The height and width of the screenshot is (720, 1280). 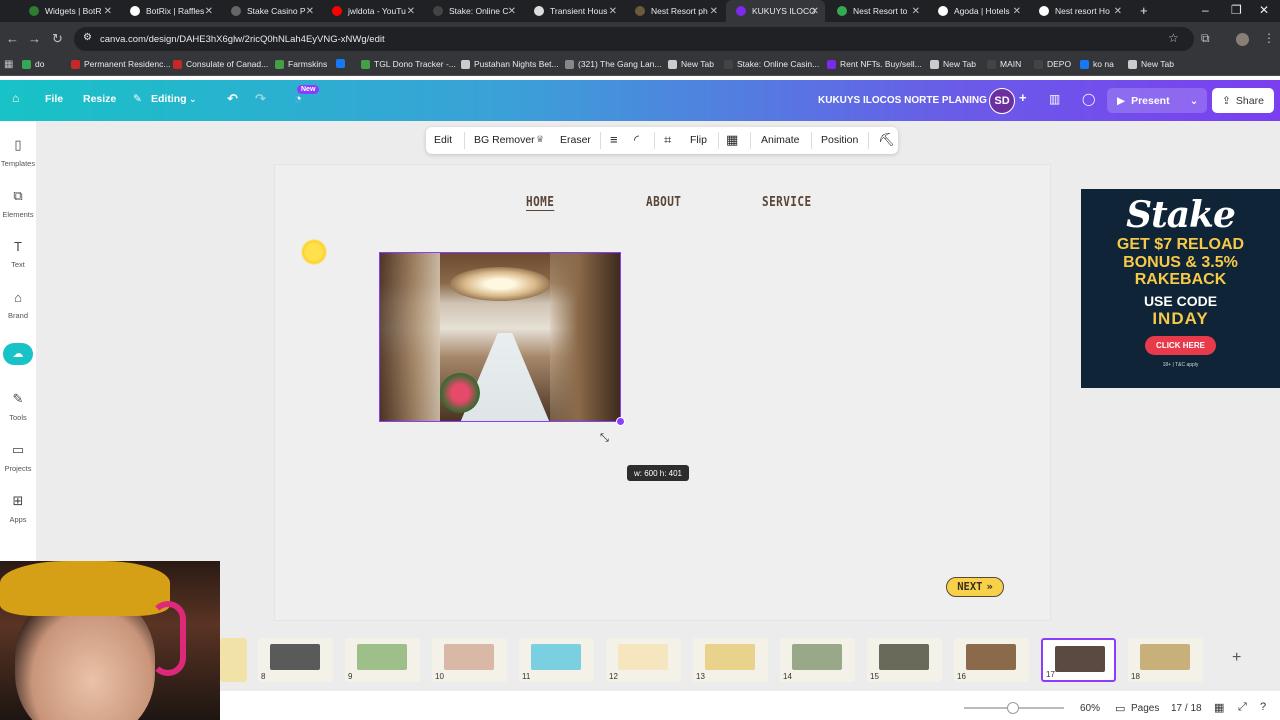 What do you see at coordinates (1194, 101) in the screenshot?
I see `chevron-down-icon: ⌄` at bounding box center [1194, 101].